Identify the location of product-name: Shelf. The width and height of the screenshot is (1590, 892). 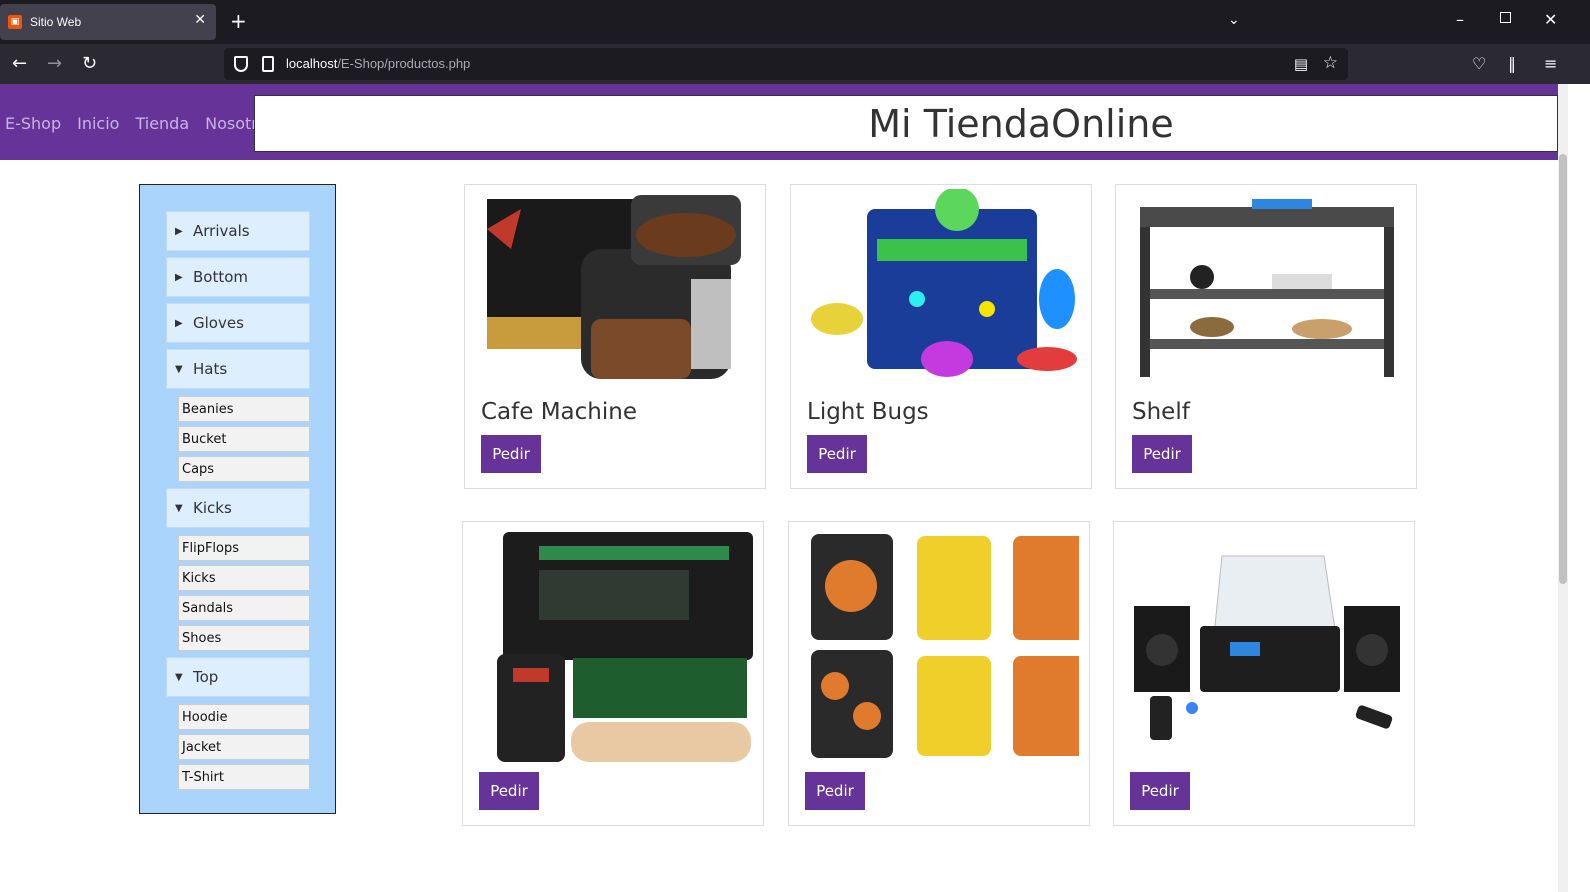
(1161, 412).